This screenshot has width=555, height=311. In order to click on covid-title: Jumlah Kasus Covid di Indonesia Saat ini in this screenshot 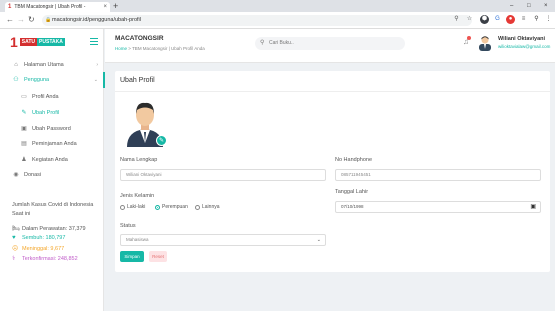, I will do `click(53, 209)`.